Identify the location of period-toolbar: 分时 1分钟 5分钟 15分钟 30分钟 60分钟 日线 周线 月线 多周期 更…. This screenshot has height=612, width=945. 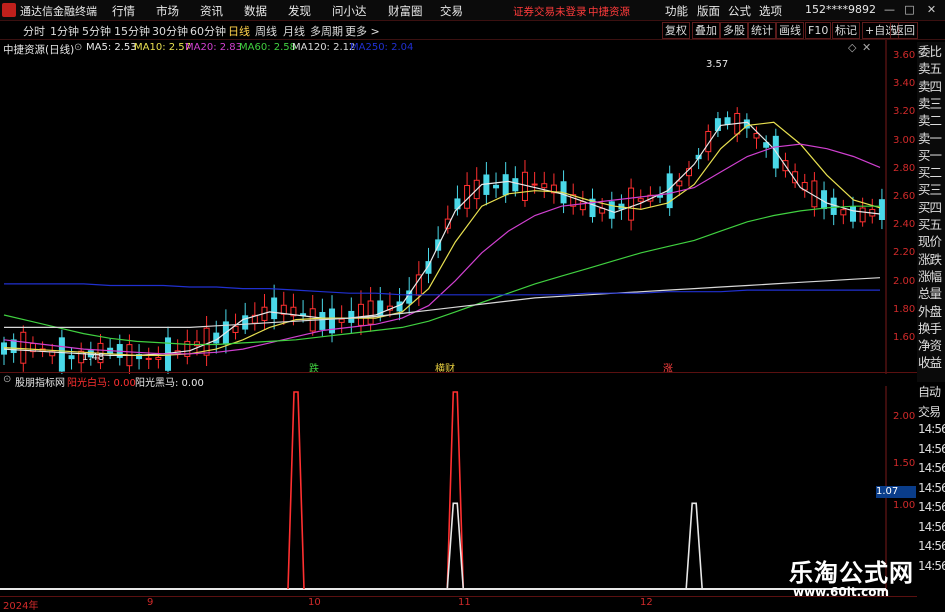
(472, 30).